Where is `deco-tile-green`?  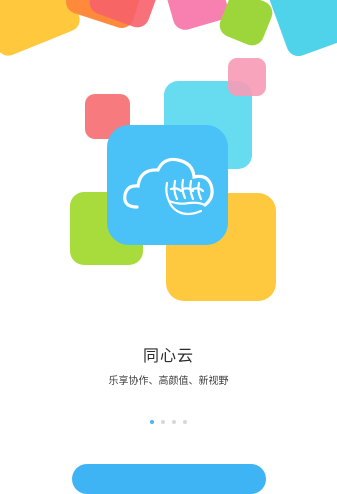
deco-tile-green is located at coordinates (246, 24).